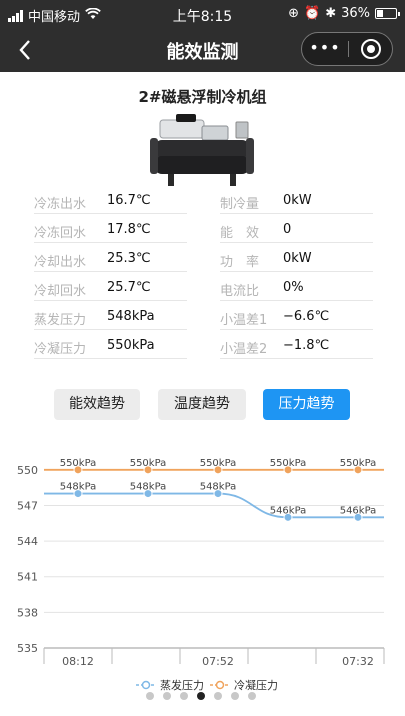 Image resolution: width=405 pixels, height=716 pixels. What do you see at coordinates (306, 404) in the screenshot?
I see `tab-pressure: 压力趋势` at bounding box center [306, 404].